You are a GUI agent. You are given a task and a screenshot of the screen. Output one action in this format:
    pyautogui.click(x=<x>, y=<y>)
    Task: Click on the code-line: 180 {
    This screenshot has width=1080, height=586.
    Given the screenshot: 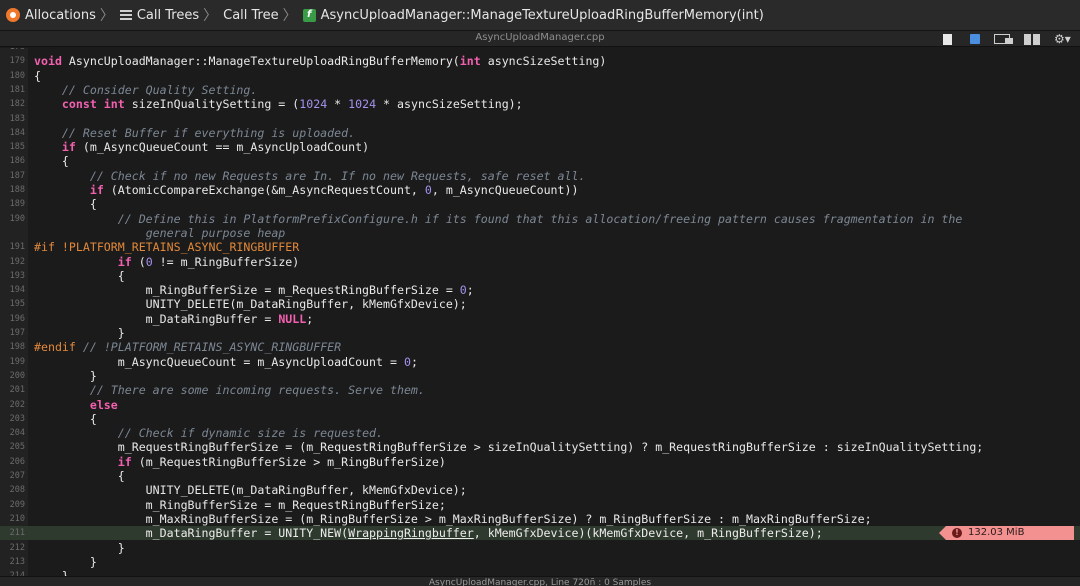 What is the action you would take?
    pyautogui.click(x=540, y=76)
    